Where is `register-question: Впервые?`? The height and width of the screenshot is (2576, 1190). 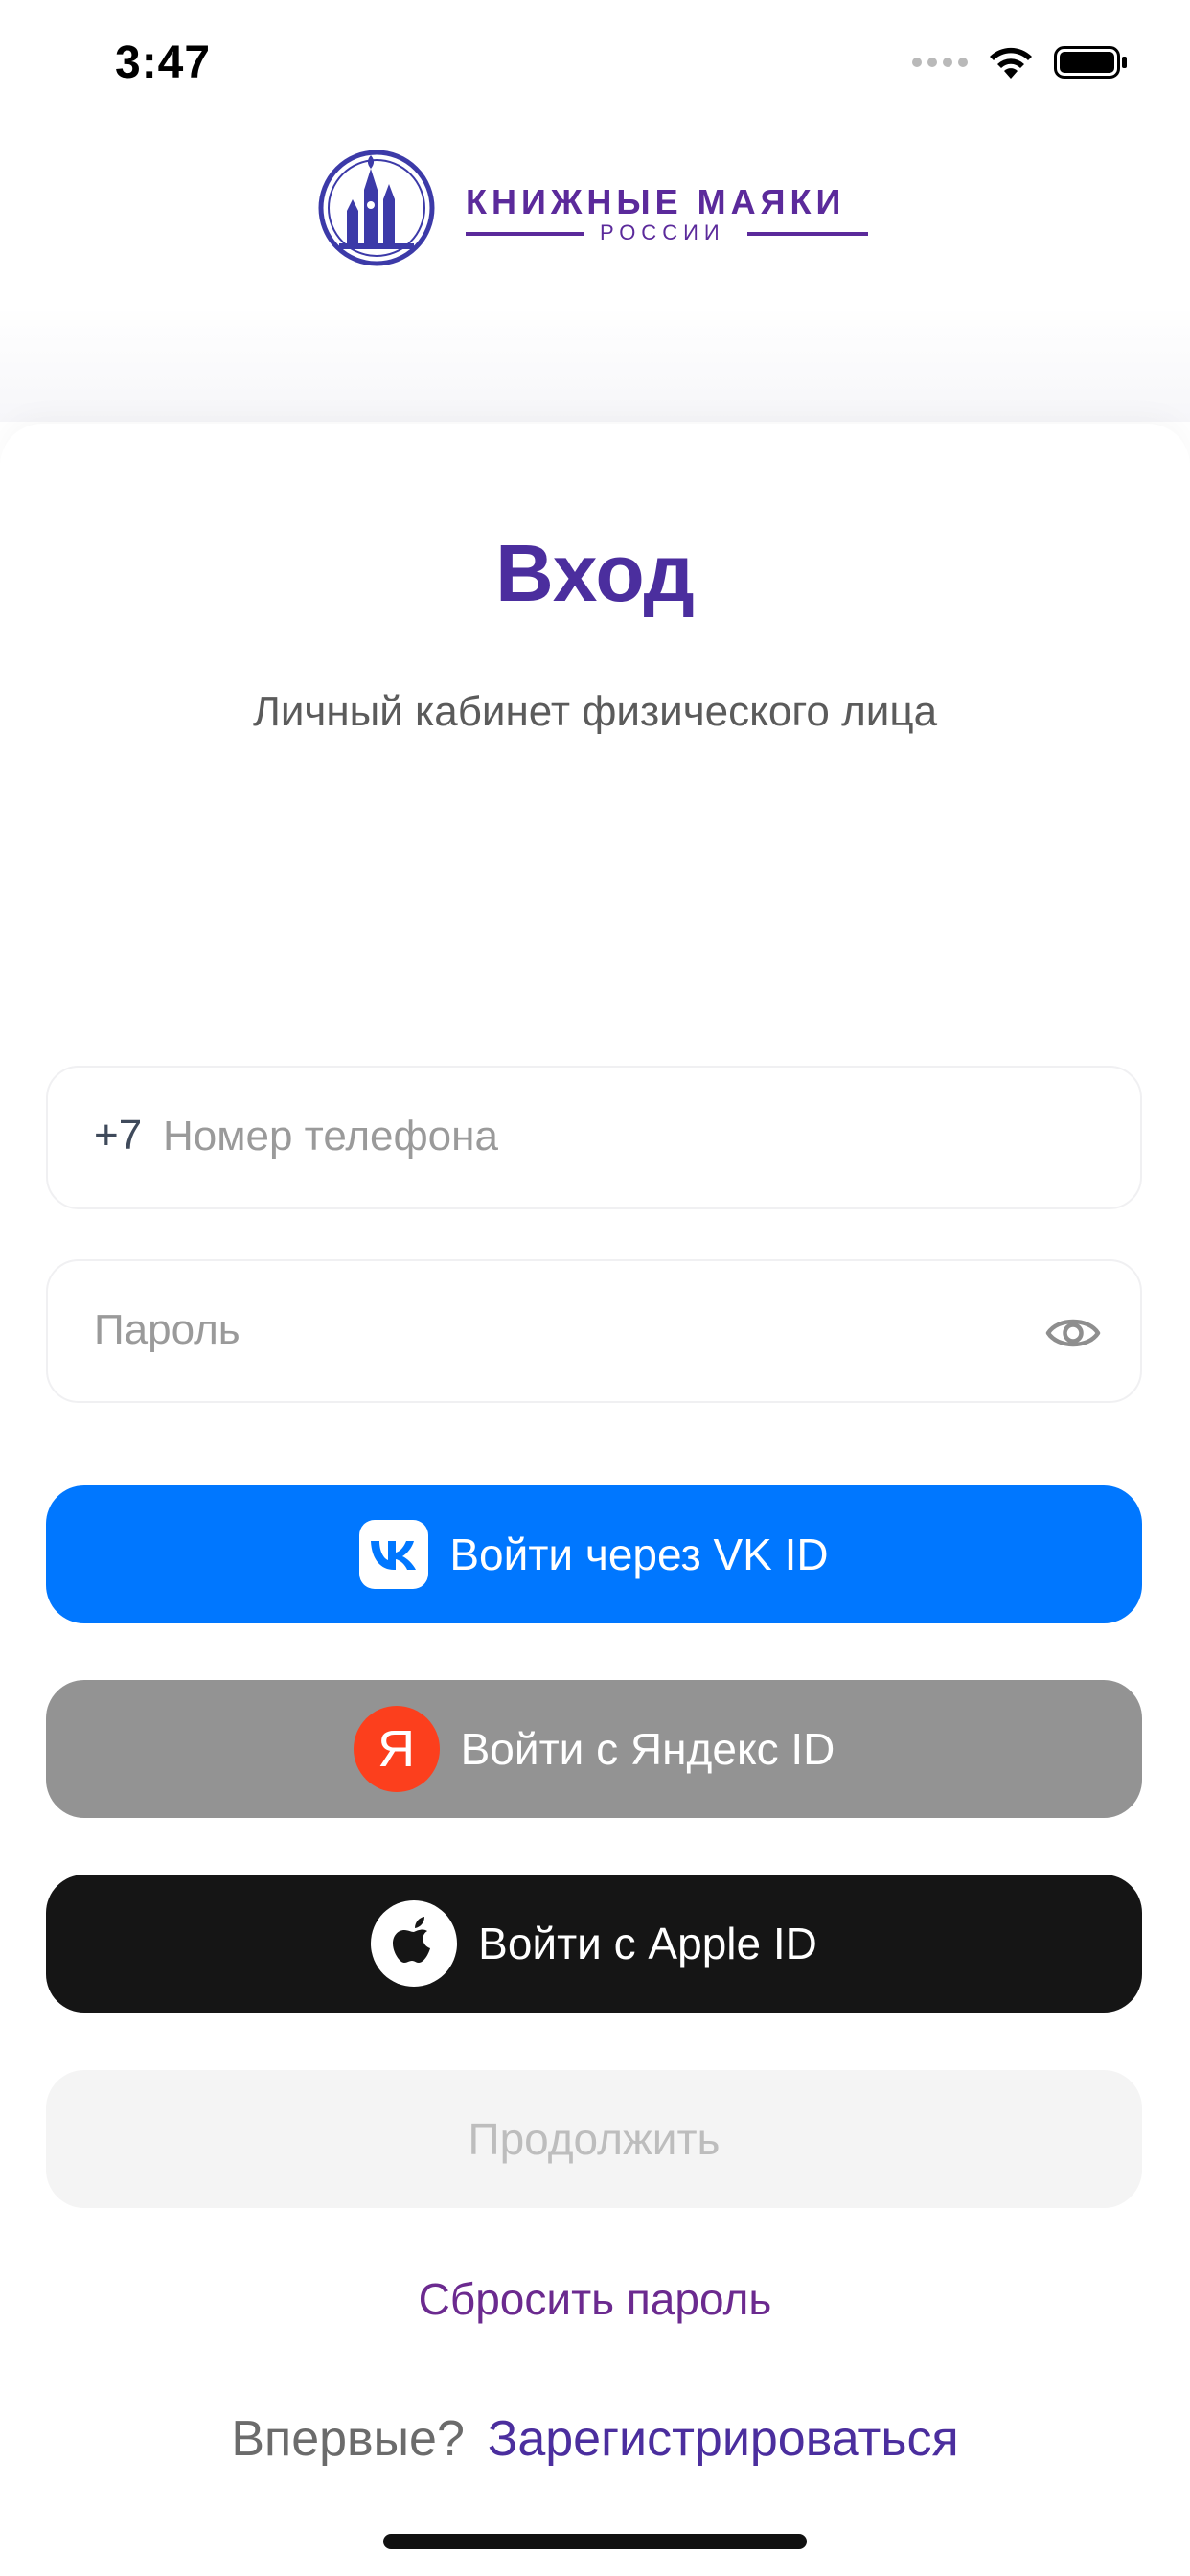
register-question: Впервые? is located at coordinates (348, 2439).